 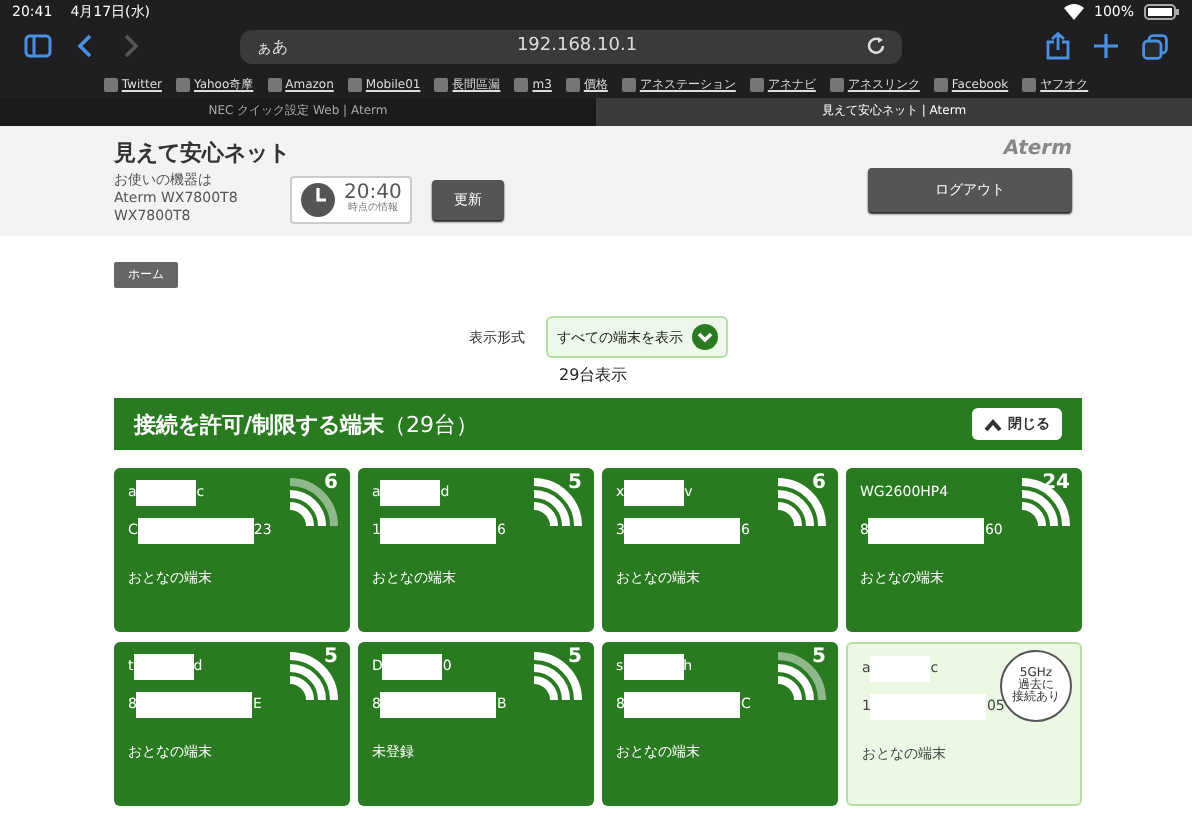 I want to click on sidebar-icon, so click(x=38, y=46).